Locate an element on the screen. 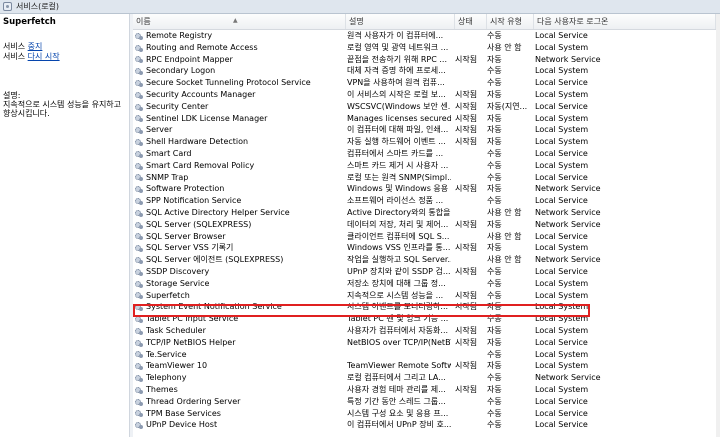  stop-prefix: 서비스 is located at coordinates (15, 46).